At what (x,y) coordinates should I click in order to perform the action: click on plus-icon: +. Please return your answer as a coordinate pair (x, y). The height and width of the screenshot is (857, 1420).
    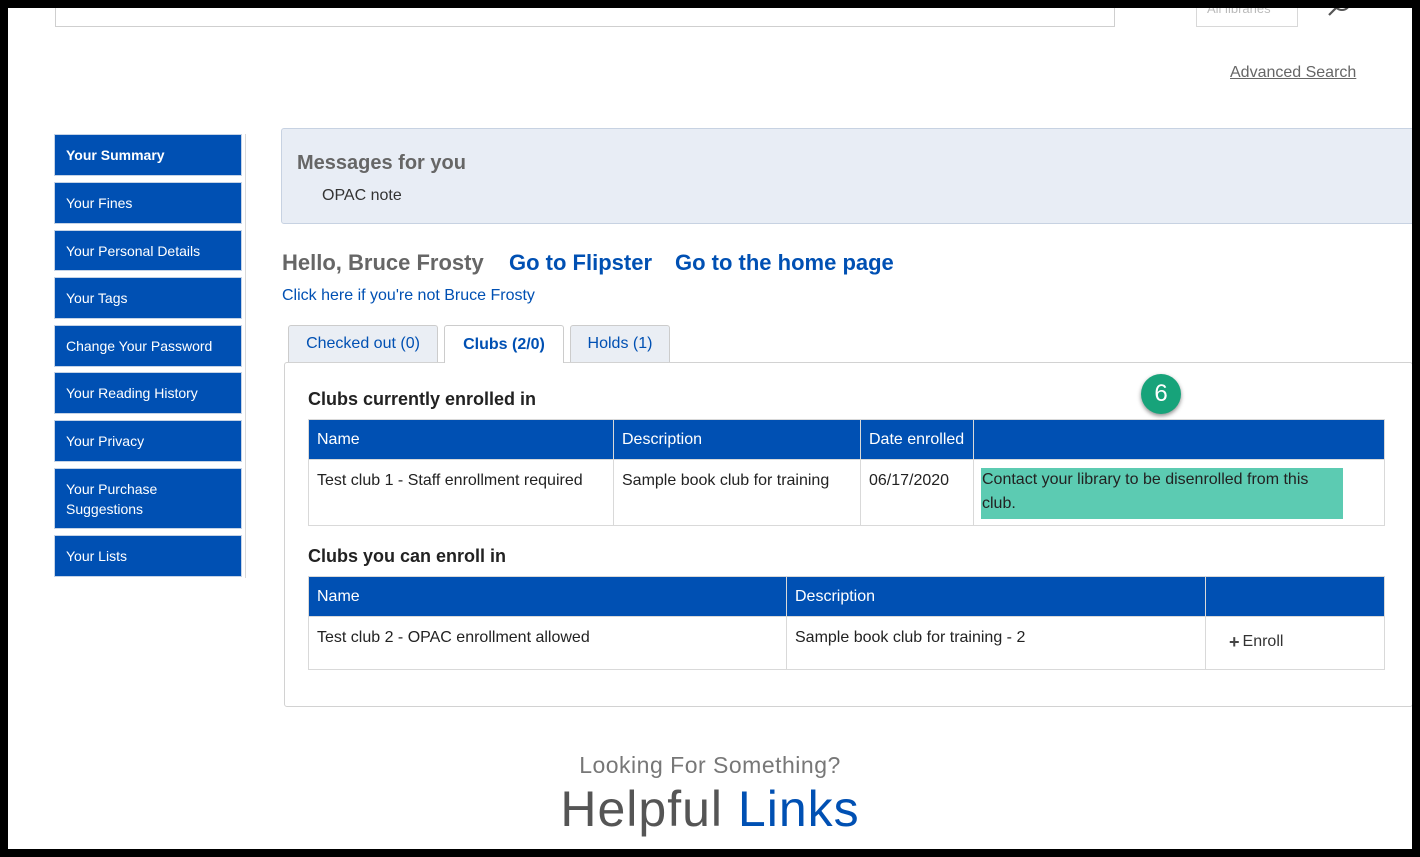
    Looking at the image, I should click on (1234, 642).